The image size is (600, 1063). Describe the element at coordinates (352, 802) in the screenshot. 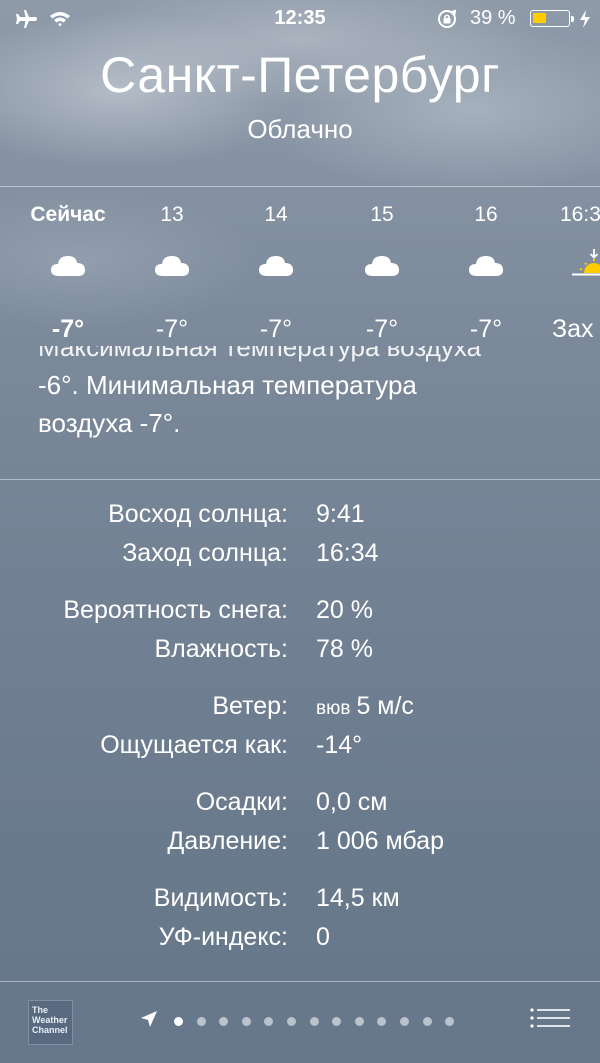

I see `detail-value: 0,0 см` at that location.